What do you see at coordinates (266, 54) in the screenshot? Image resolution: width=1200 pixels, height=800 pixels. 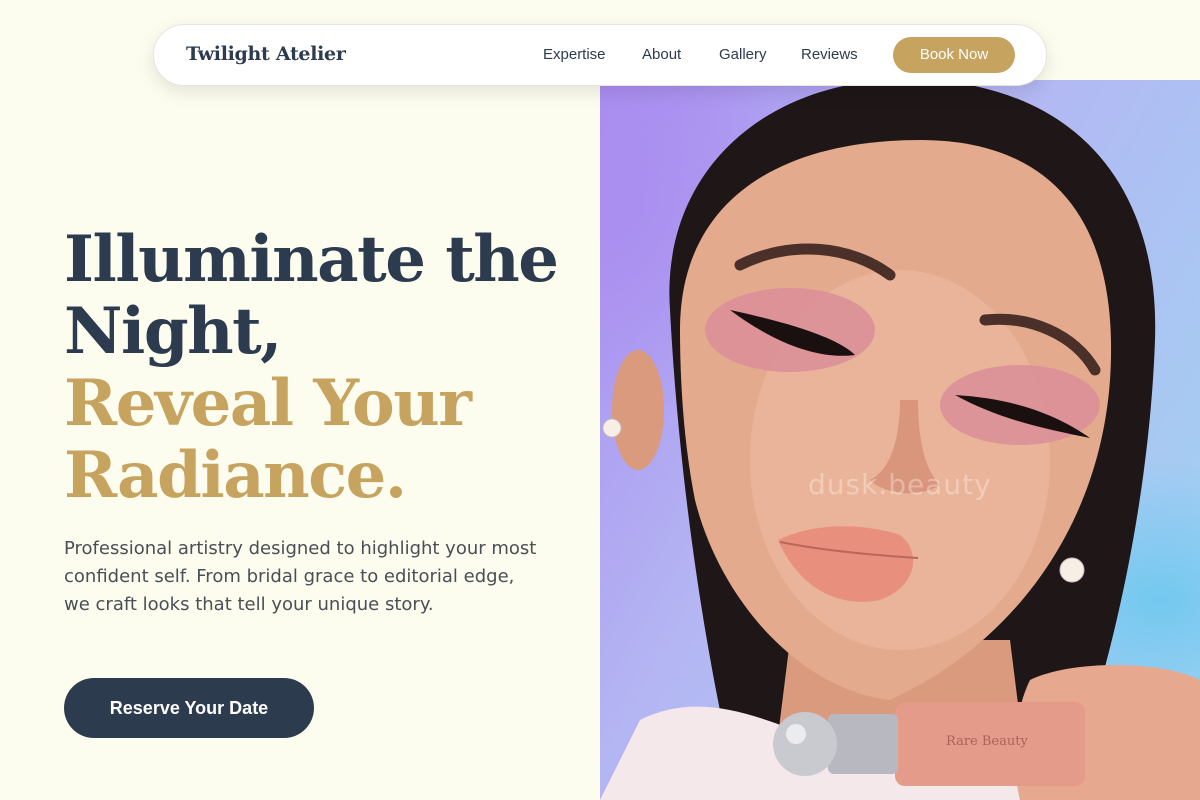 I see `brand-logo: Twilight Atelier` at bounding box center [266, 54].